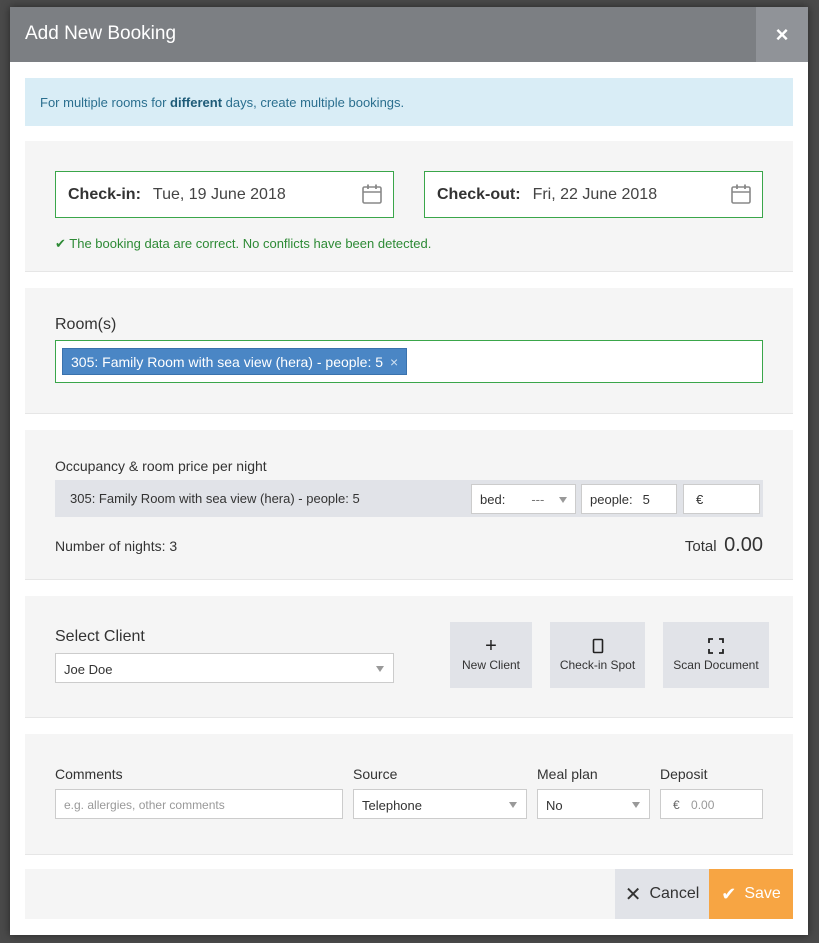  Describe the element at coordinates (716, 665) in the screenshot. I see `scan-document-label: Scan Document` at that location.